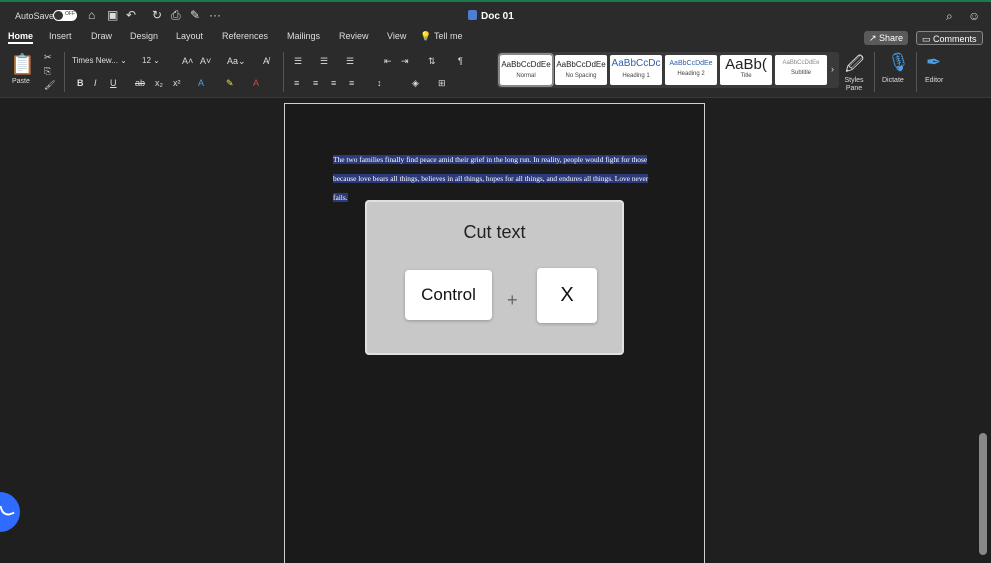 Image resolution: width=991 pixels, height=563 pixels. I want to click on microphone-icon: 🎙, so click(898, 62).